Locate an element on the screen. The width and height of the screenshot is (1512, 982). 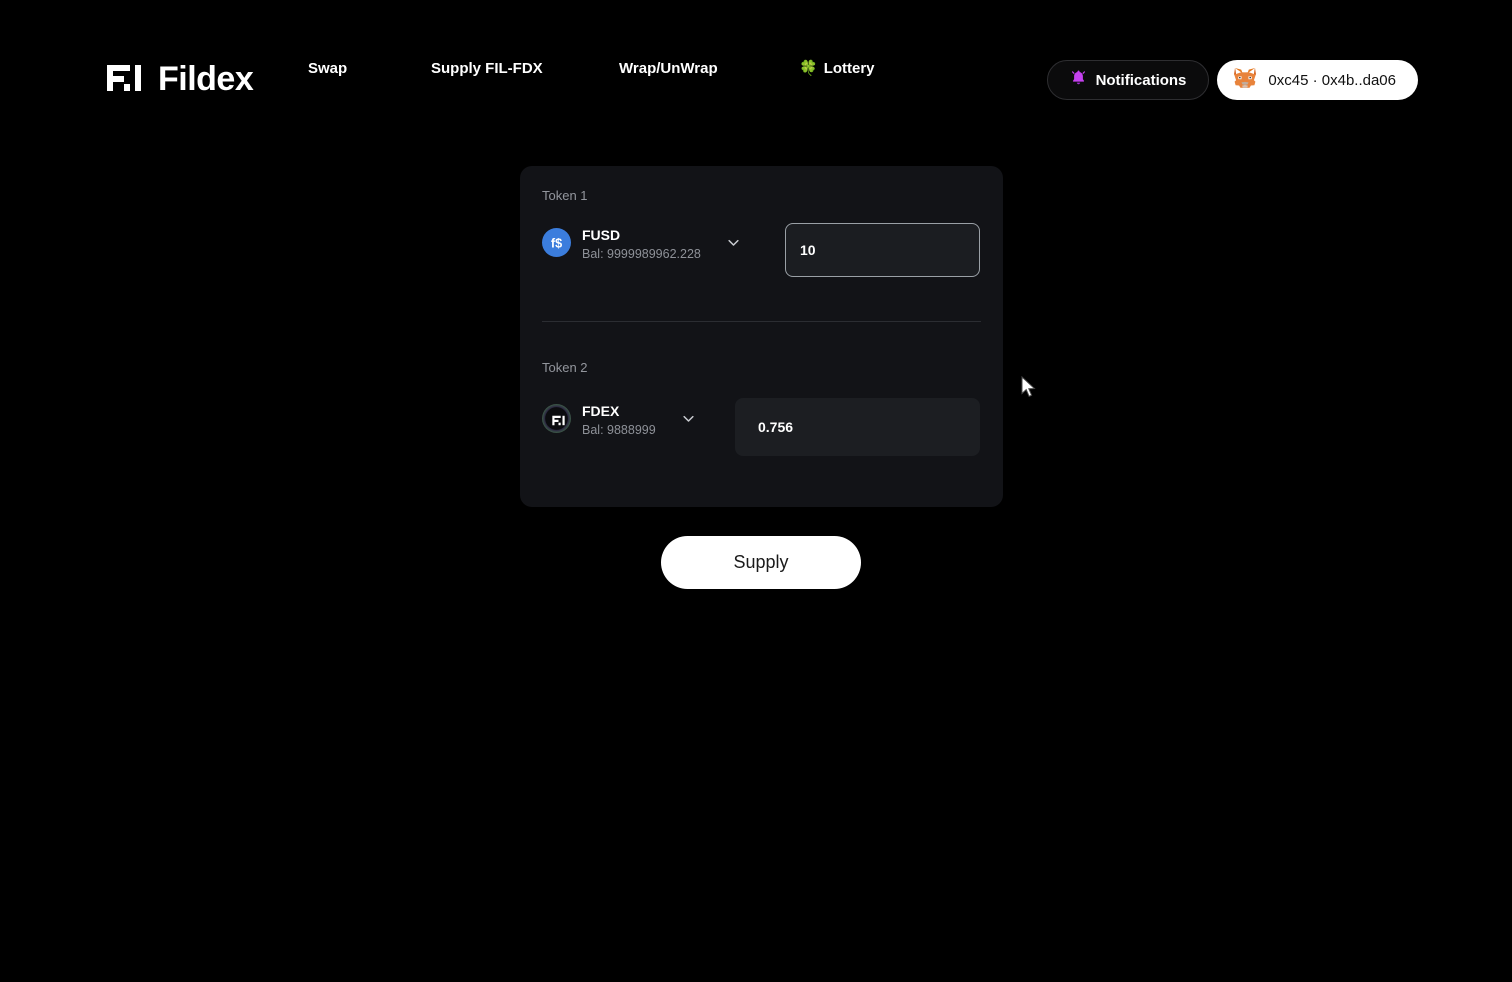
wallet-address-button: 0xc45 · 0x4b..da06 is located at coordinates (1317, 80).